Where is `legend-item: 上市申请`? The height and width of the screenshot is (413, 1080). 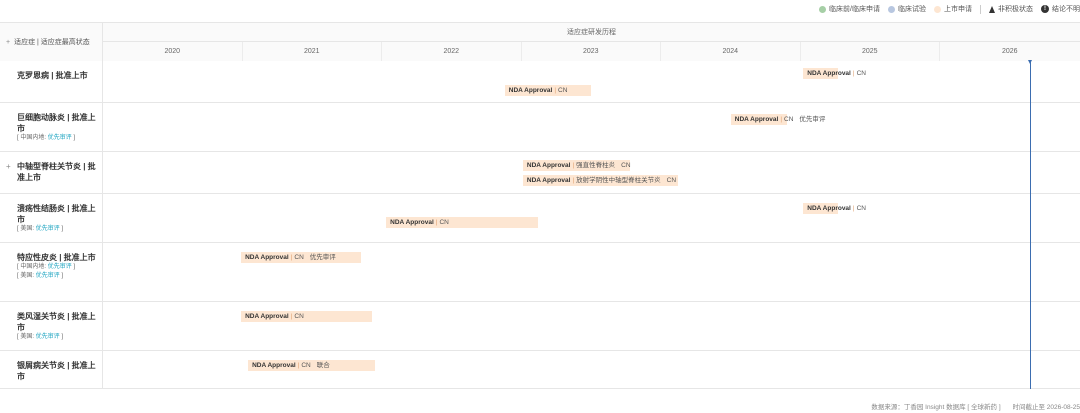 legend-item: 上市申请 is located at coordinates (953, 9).